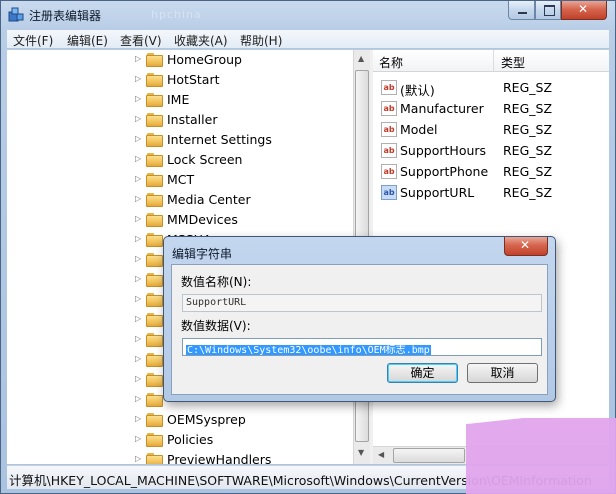  Describe the element at coordinates (193, 79) in the screenshot. I see `tree-item-label: HotStart` at that location.